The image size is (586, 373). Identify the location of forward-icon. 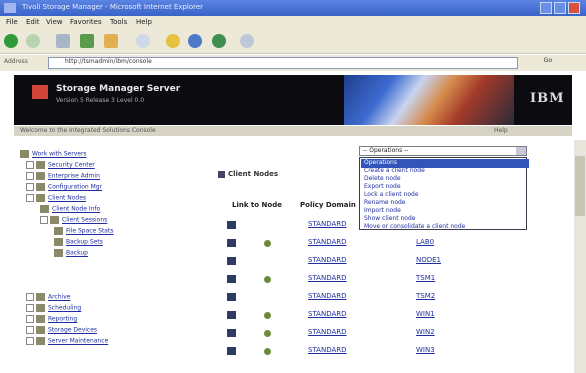
(33, 41).